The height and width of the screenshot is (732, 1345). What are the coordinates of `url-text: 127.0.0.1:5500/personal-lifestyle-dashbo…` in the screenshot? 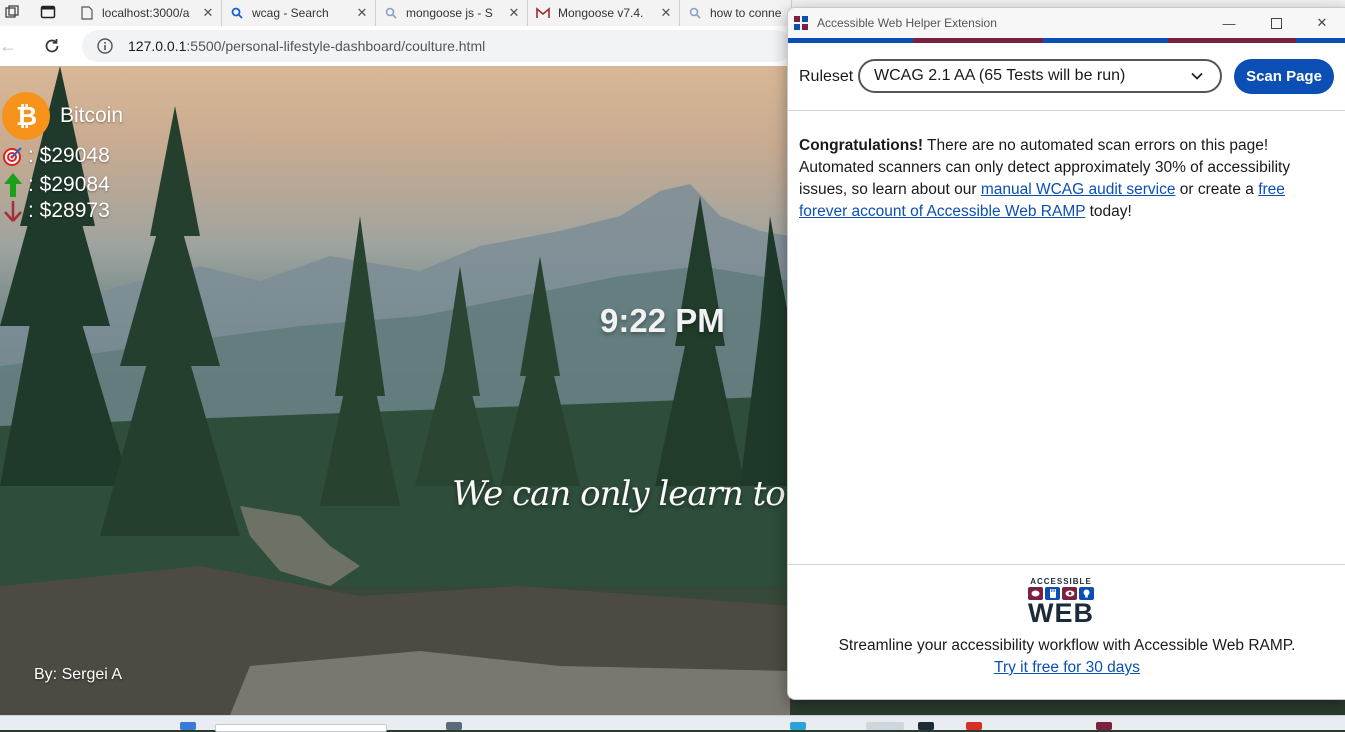 It's located at (307, 46).